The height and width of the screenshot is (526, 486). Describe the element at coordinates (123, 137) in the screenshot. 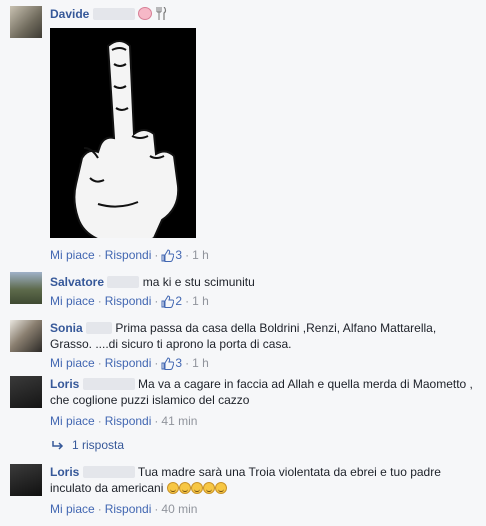

I see `middle-finger-image` at that location.